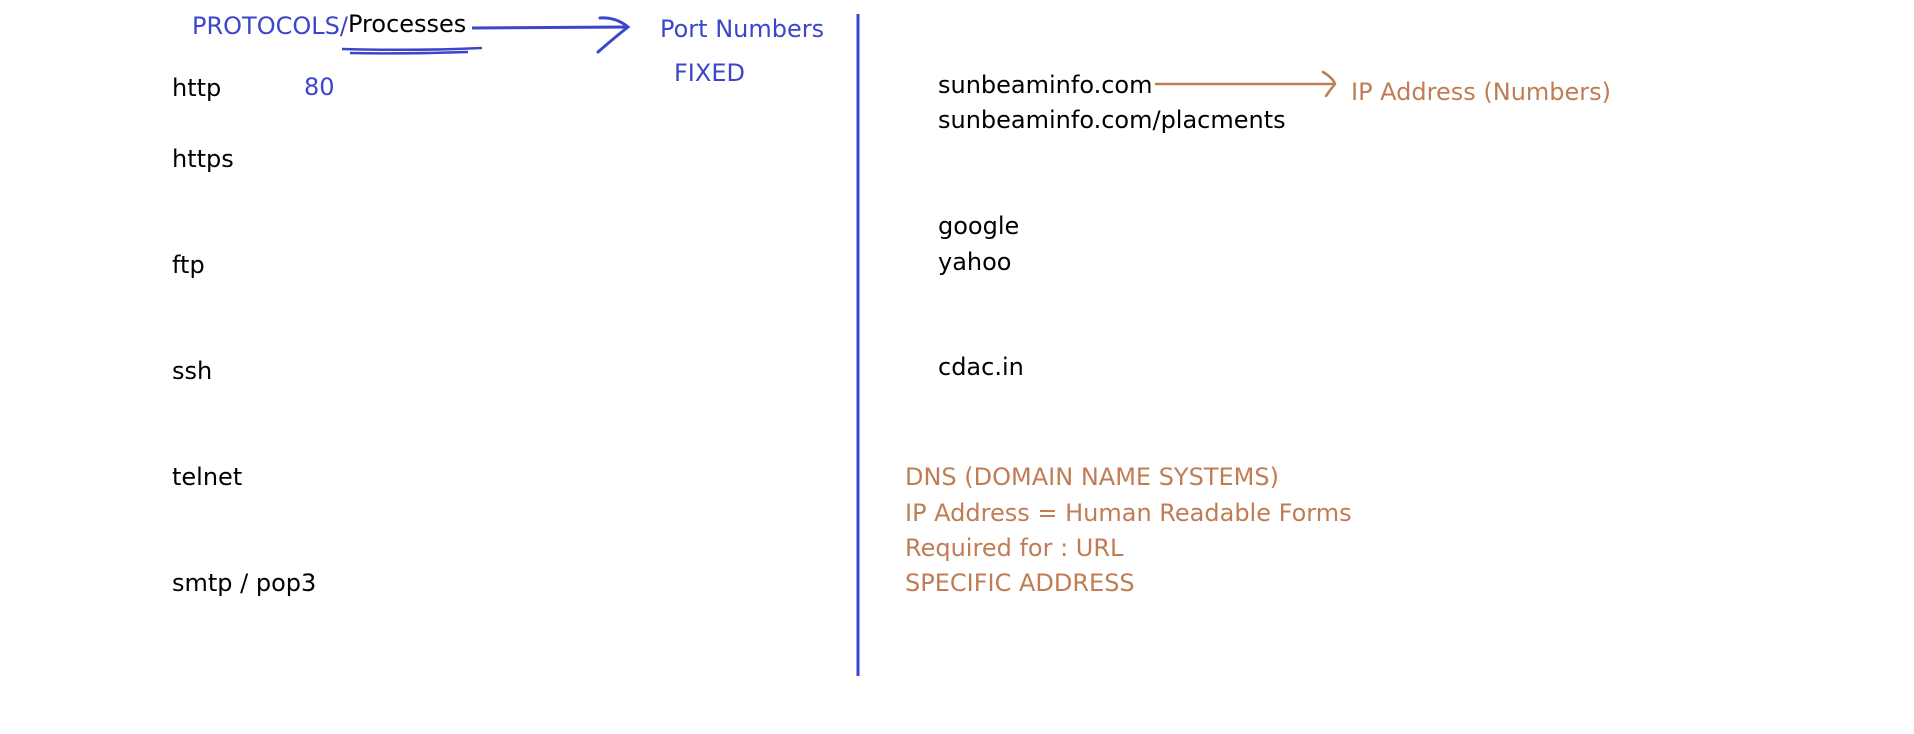 The width and height of the screenshot is (1914, 734). I want to click on port-numbers-label: Port Numbers, so click(742, 29).